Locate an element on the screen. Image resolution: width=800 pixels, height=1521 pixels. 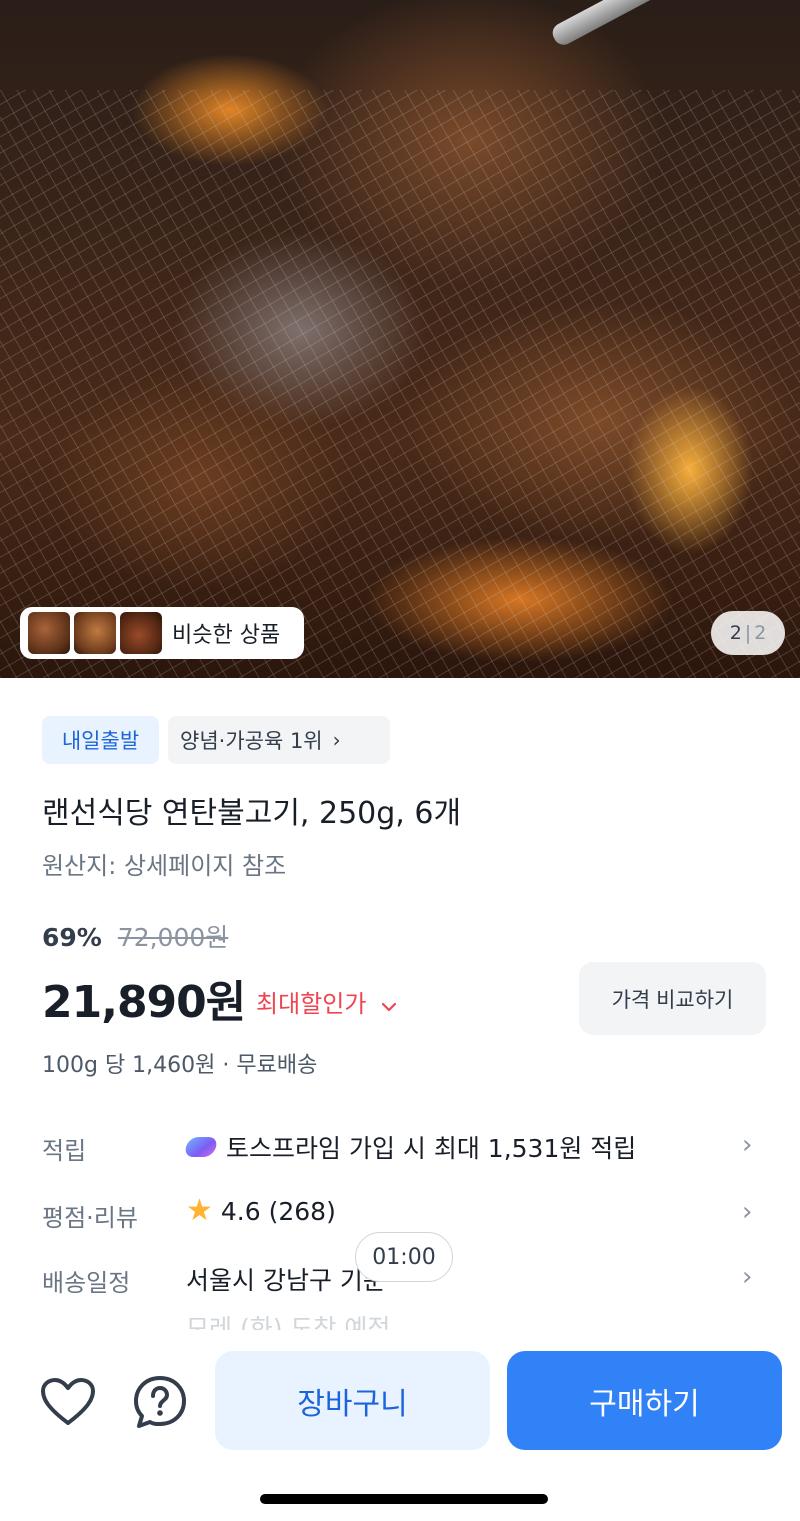
points-value: 토스프라임 가입 시 최대 1,531원 적립 is located at coordinates (431, 1148).